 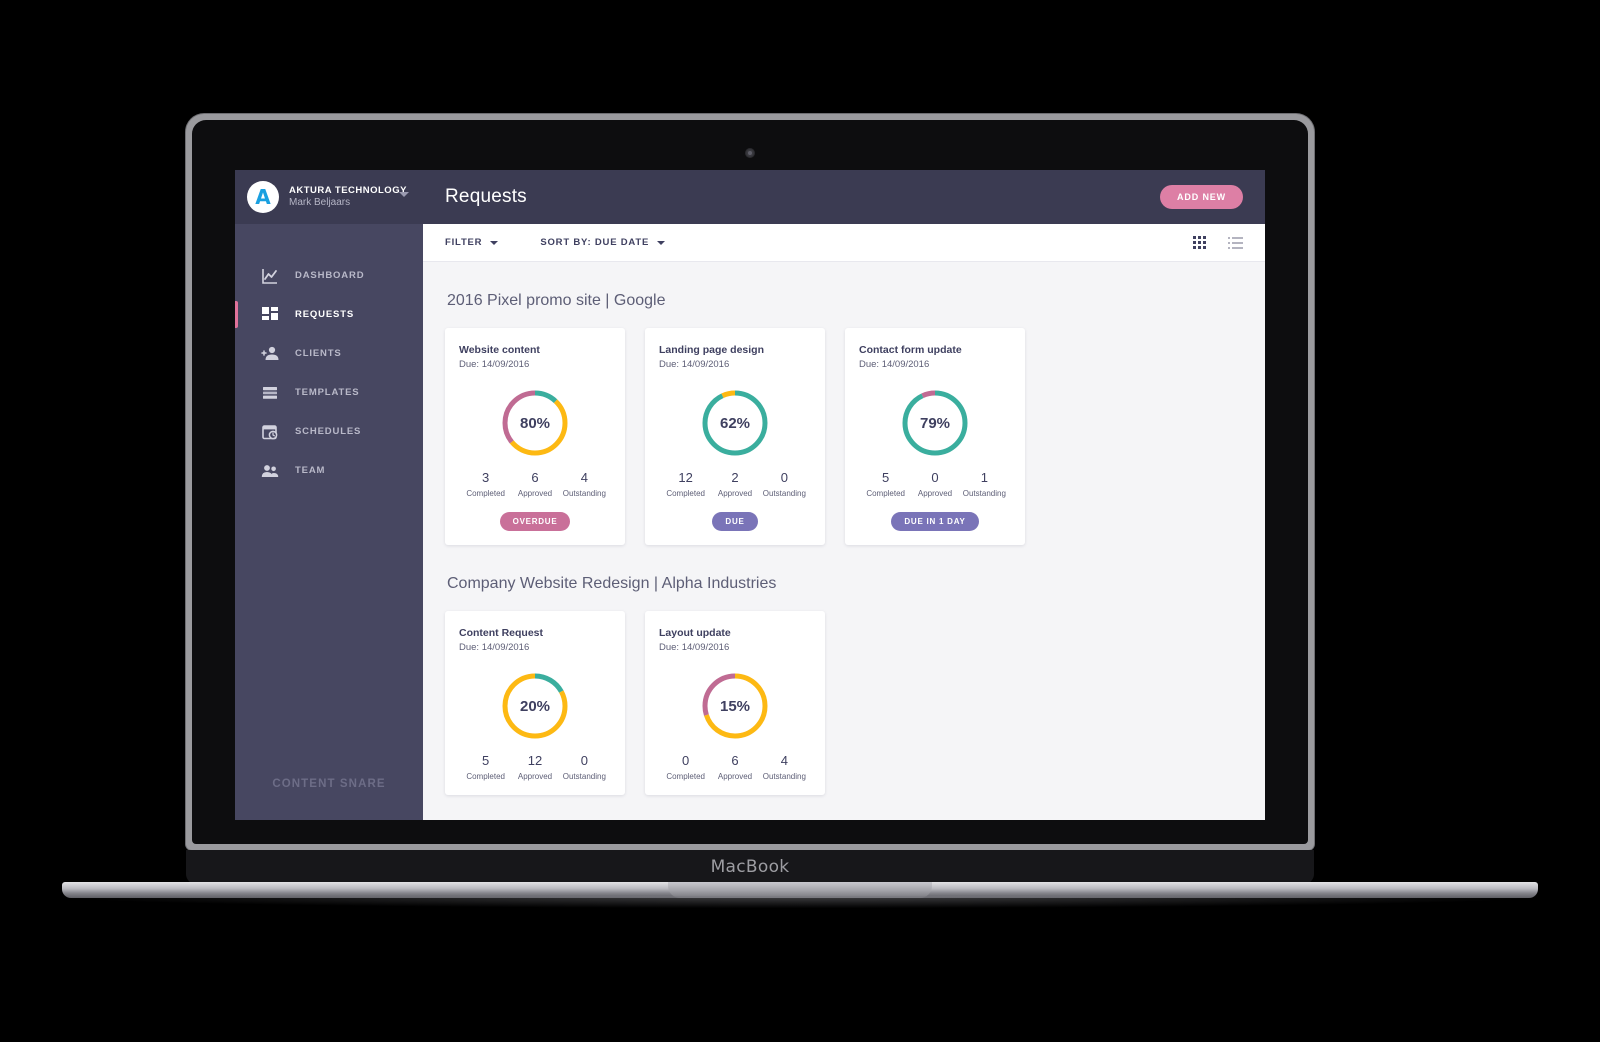 I want to click on filter-toolbar: FILTER SORT BY: DUE DATE, so click(x=844, y=243).